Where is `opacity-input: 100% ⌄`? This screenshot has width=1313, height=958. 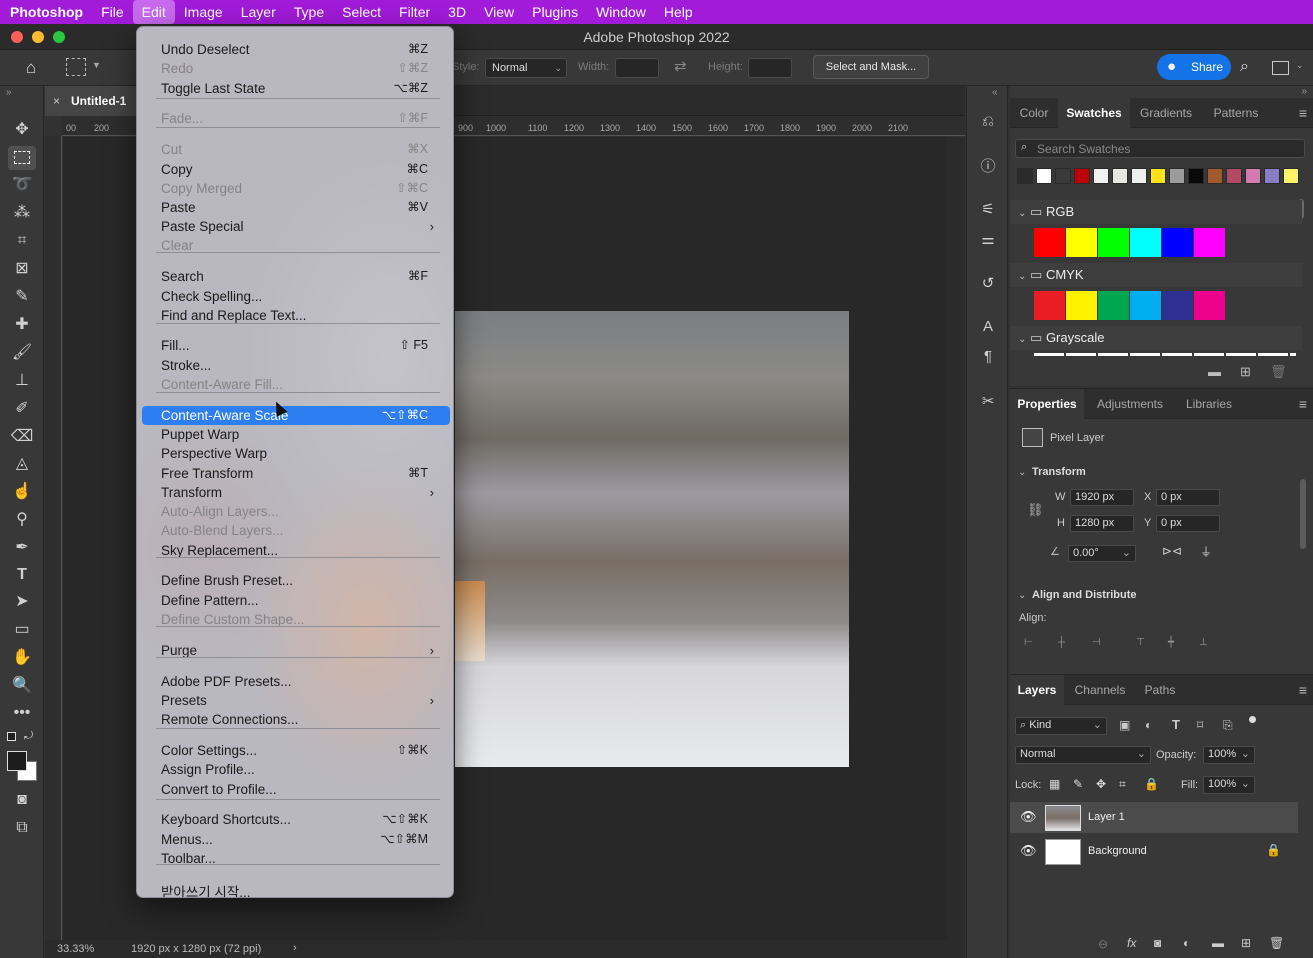
opacity-input: 100% ⌄ is located at coordinates (1229, 755).